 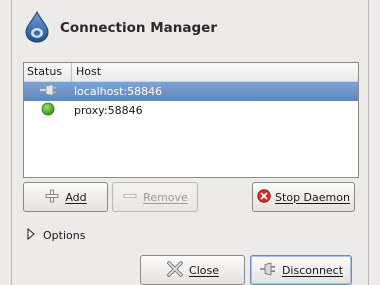 I want to click on host-row-proxy: proxy:58846, so click(x=191, y=110).